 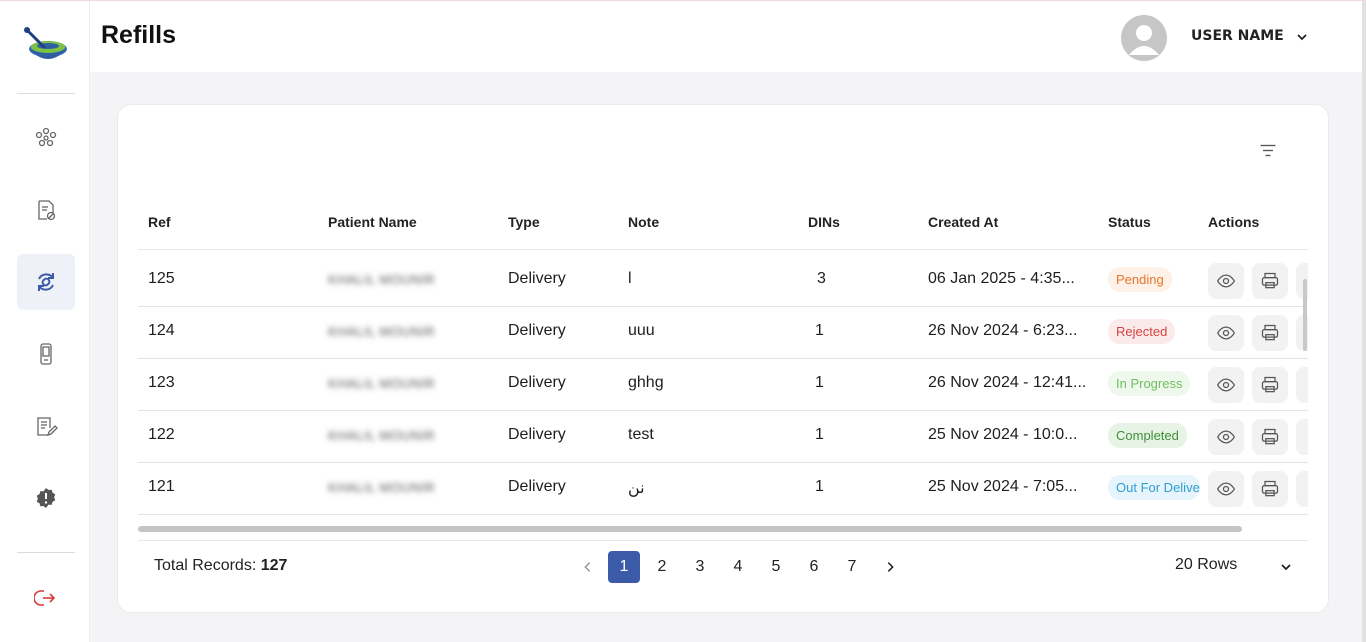 I want to click on cell-note: test, so click(x=641, y=434).